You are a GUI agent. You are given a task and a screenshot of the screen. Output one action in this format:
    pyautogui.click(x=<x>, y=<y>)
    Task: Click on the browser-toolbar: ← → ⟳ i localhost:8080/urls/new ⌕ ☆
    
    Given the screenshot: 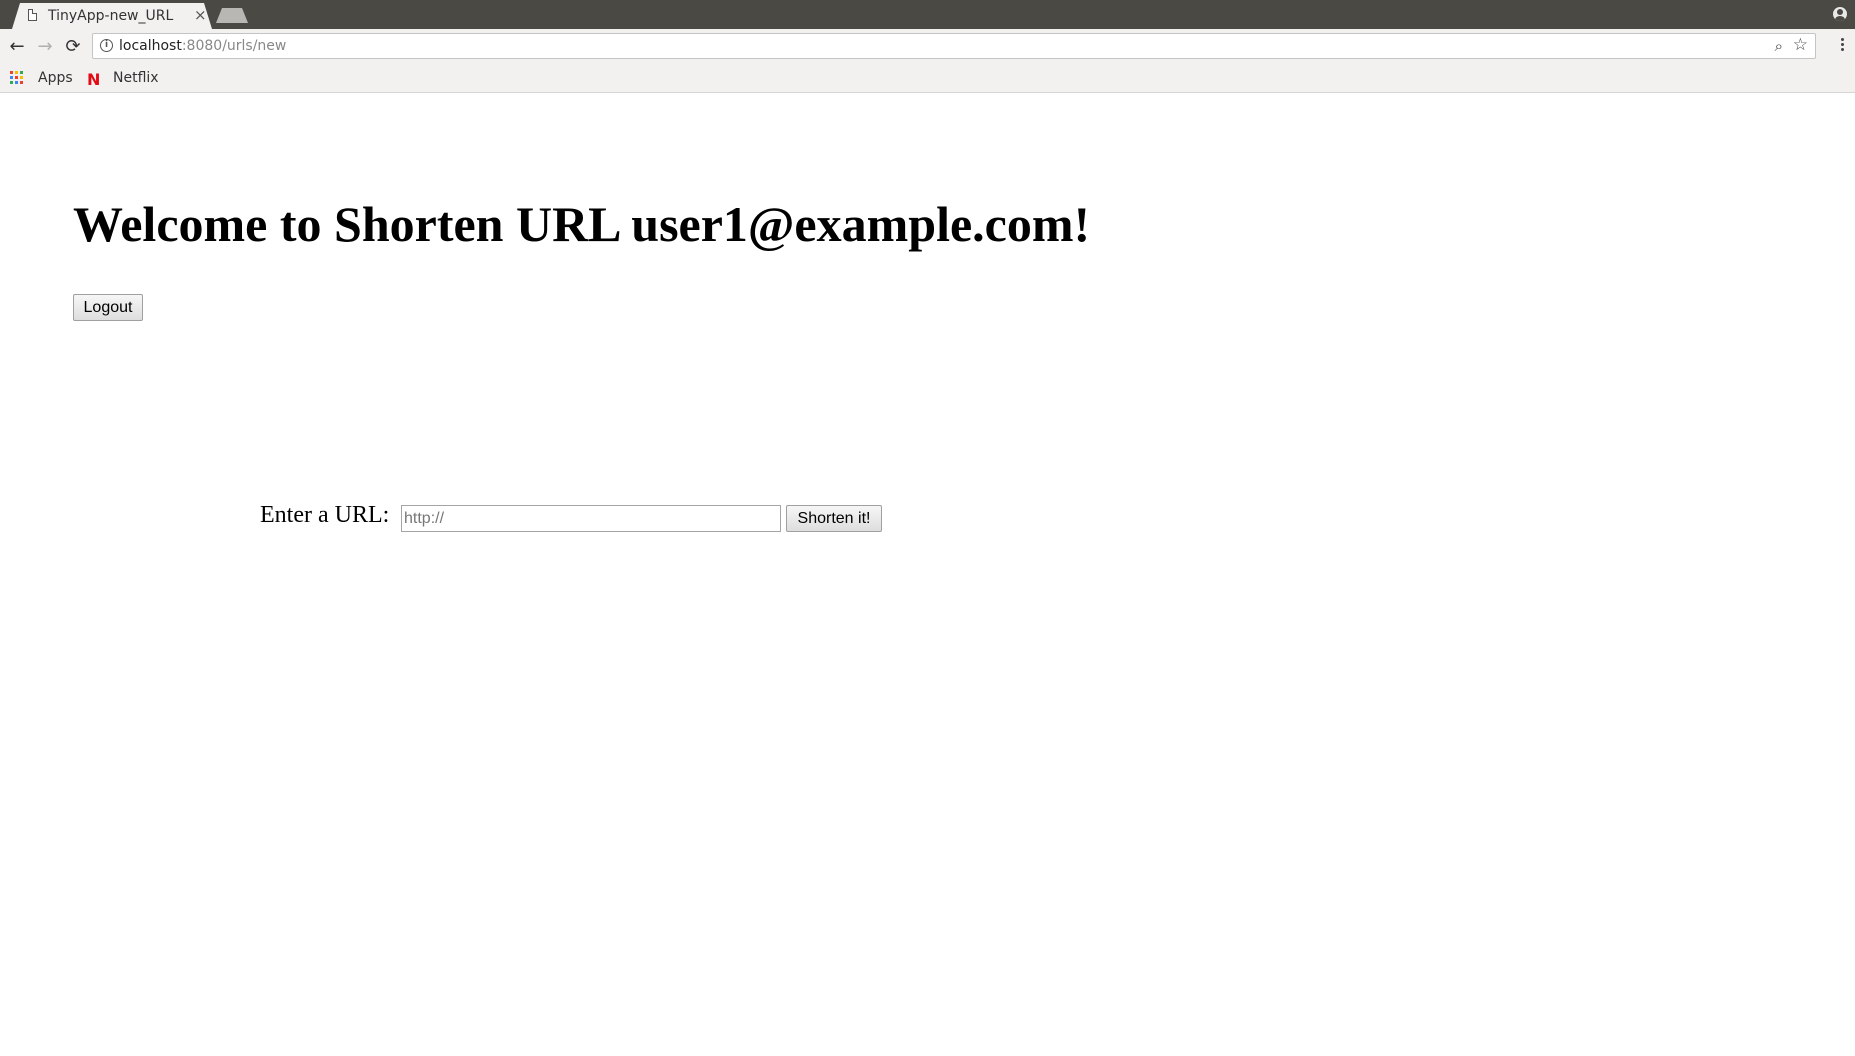 What is the action you would take?
    pyautogui.click(x=927, y=47)
    